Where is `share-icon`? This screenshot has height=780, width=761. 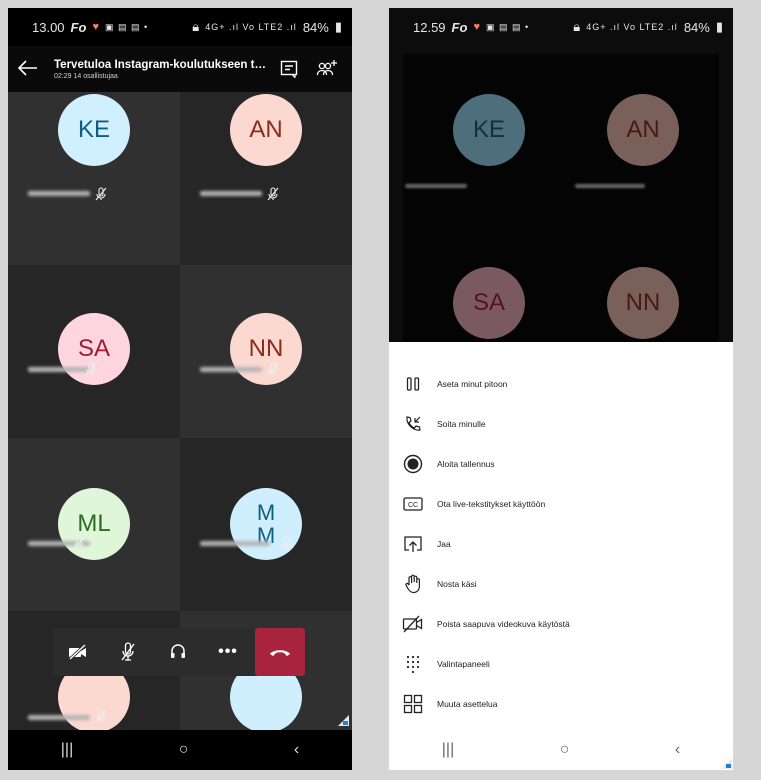
share-icon is located at coordinates (413, 544).